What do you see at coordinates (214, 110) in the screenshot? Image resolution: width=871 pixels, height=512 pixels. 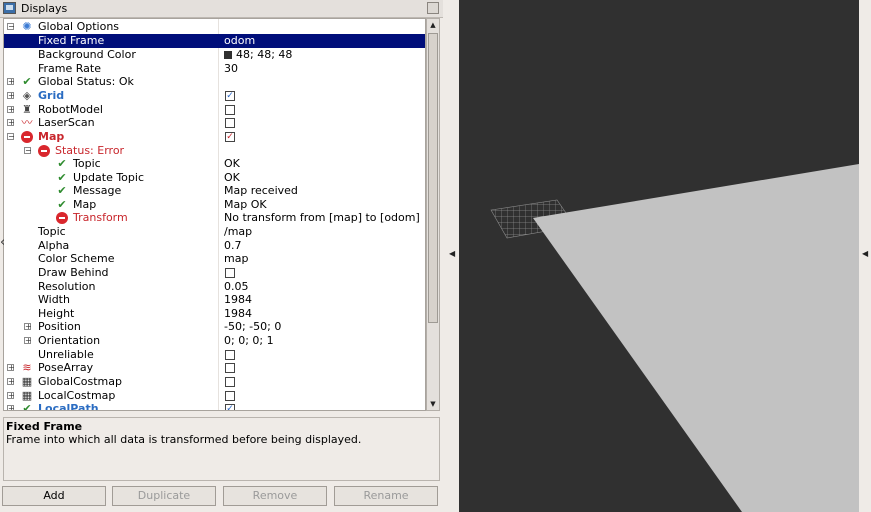 I see `tree-row-robot-model: + ♜ RobotModel` at bounding box center [214, 110].